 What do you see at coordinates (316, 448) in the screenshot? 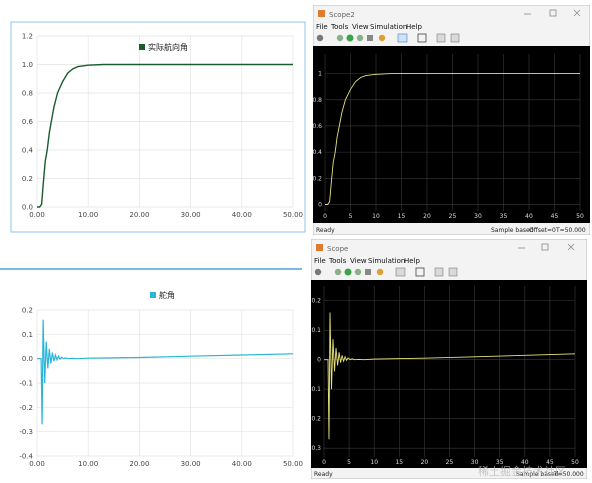
I see `scope-y-tick-label: -0.3` at bounding box center [316, 448].